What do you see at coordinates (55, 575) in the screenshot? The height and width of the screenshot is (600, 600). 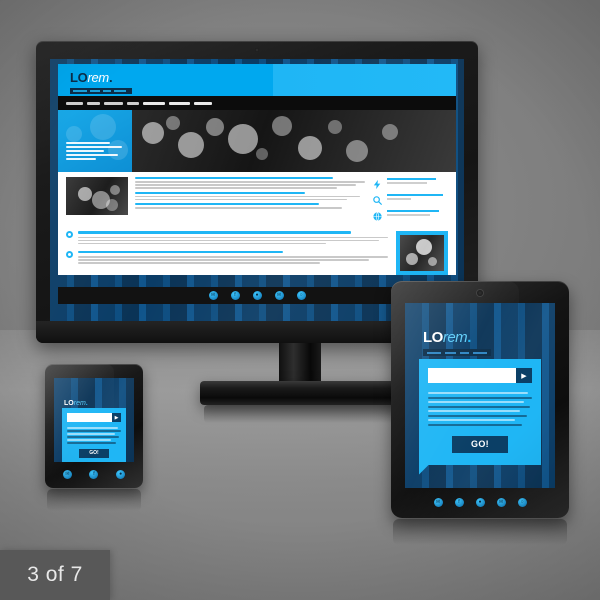 I see `slide-counter-badge: 3 of 7` at bounding box center [55, 575].